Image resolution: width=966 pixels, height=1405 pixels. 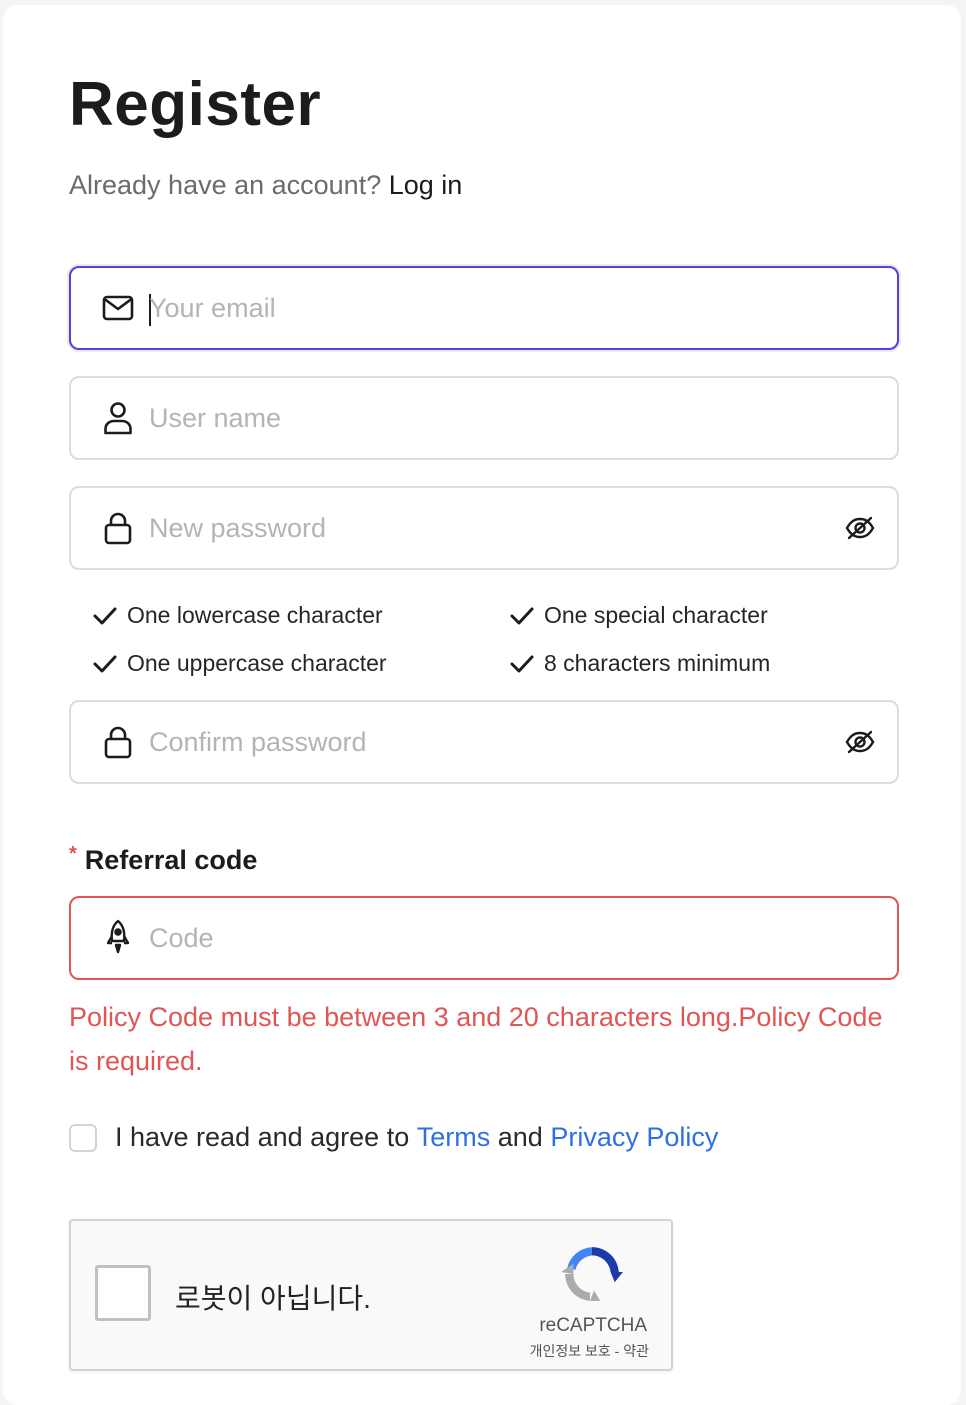 What do you see at coordinates (273, 1298) in the screenshot?
I see `recaptcha-label: 로봇이 아닙니다.` at bounding box center [273, 1298].